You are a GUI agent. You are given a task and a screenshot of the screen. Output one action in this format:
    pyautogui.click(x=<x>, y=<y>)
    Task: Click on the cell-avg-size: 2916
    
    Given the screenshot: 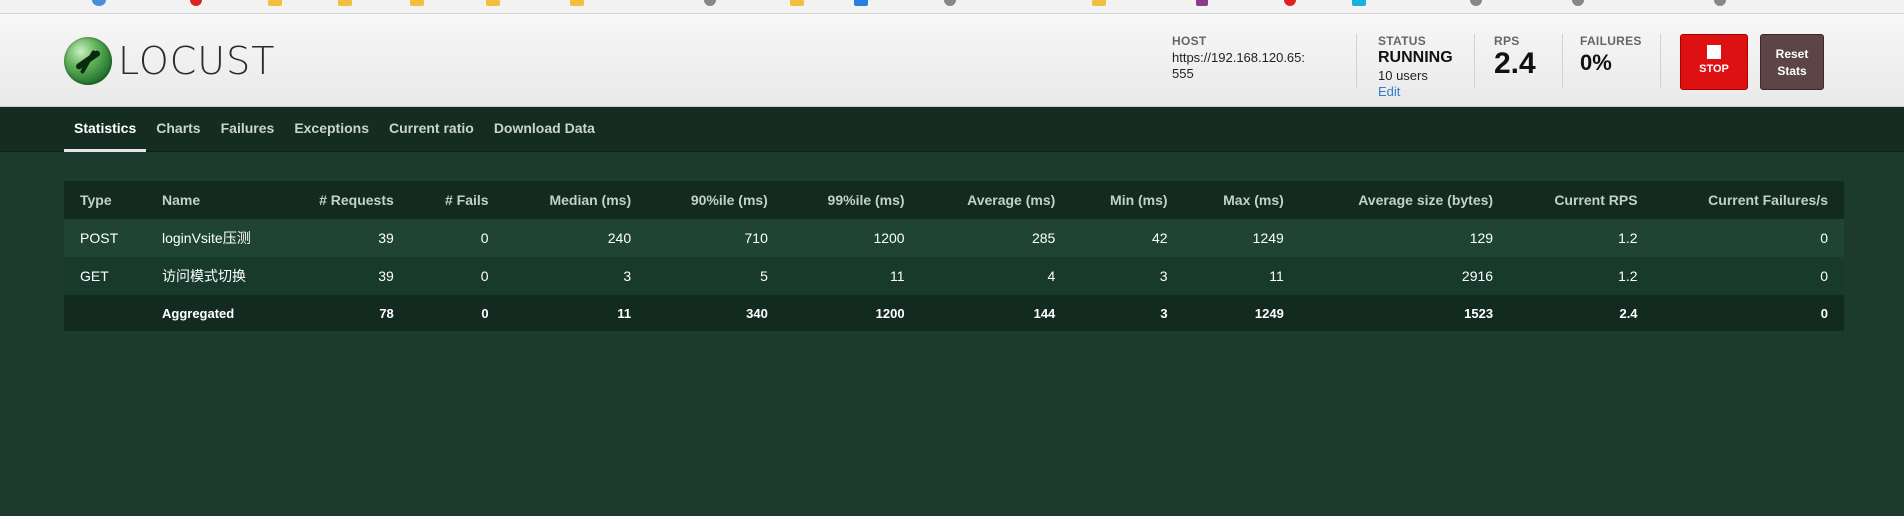 What is the action you would take?
    pyautogui.click(x=1477, y=276)
    